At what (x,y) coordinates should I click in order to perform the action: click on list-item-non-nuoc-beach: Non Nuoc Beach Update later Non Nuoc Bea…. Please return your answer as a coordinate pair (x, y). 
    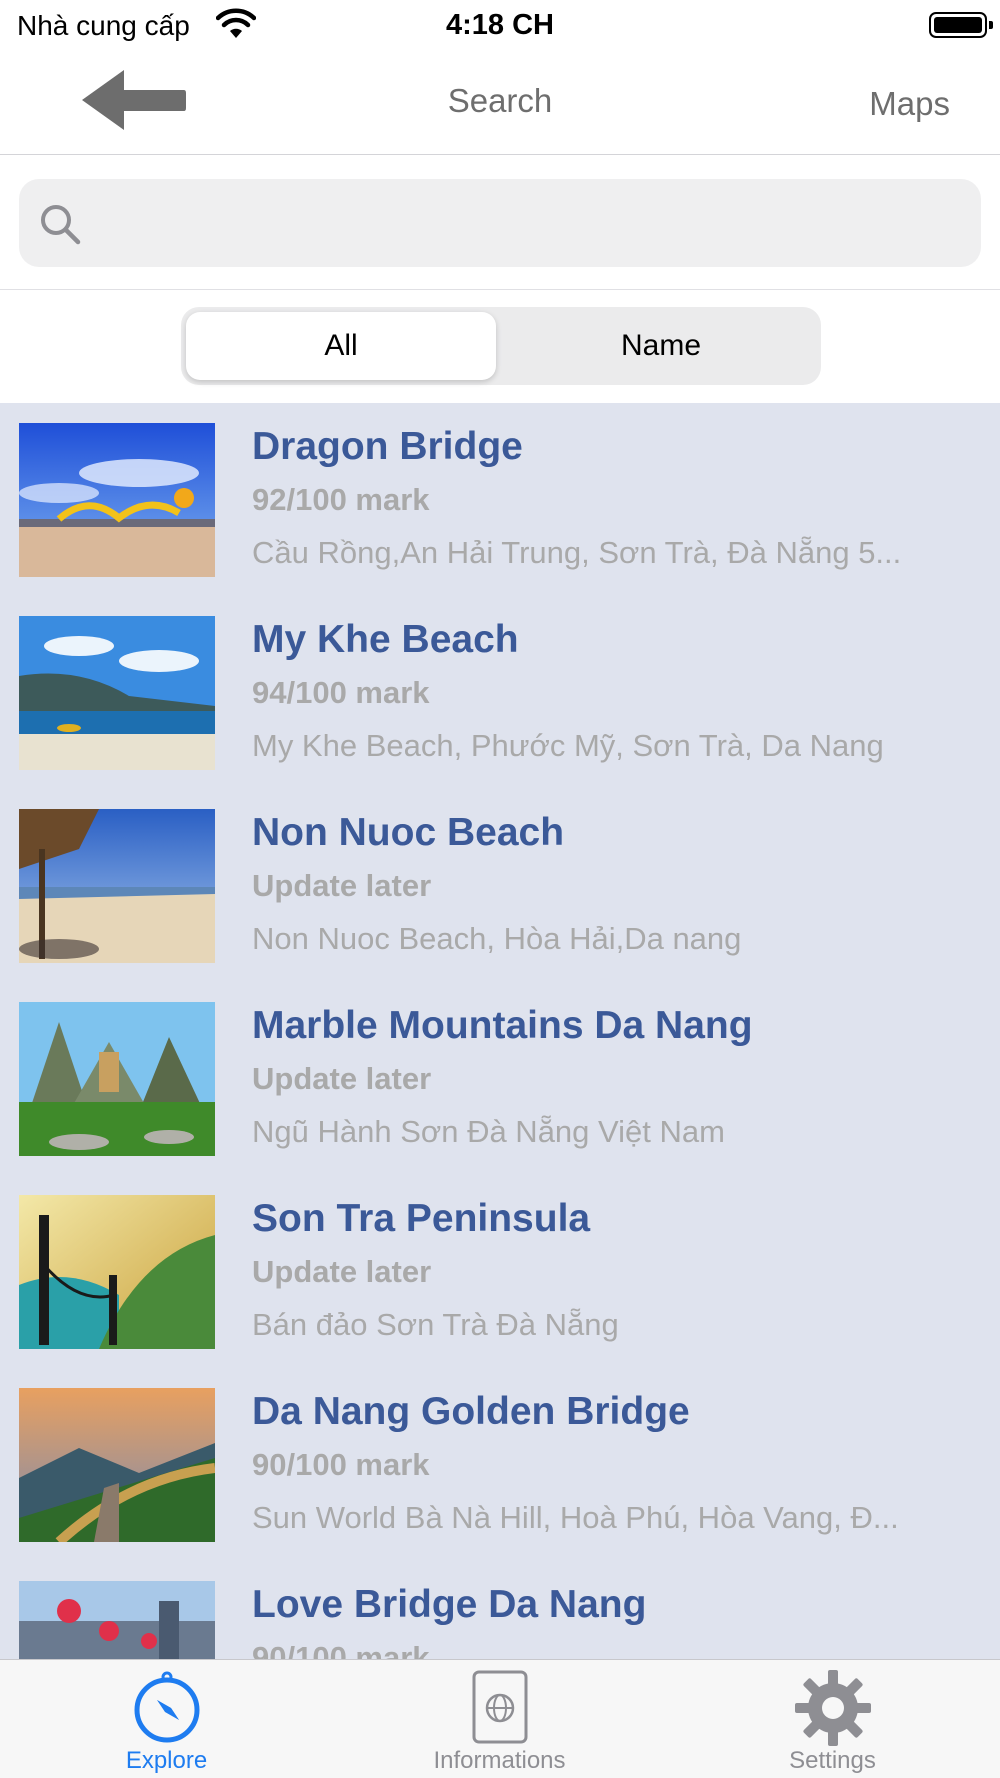
    Looking at the image, I should click on (500, 885).